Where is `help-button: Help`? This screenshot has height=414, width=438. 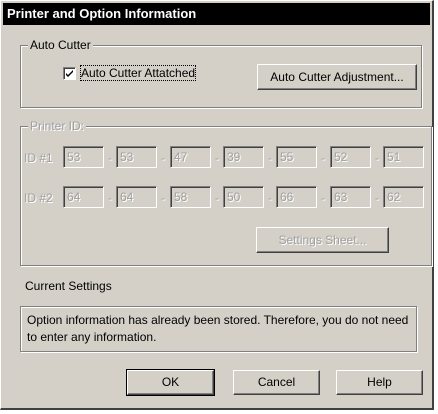 help-button: Help is located at coordinates (379, 382).